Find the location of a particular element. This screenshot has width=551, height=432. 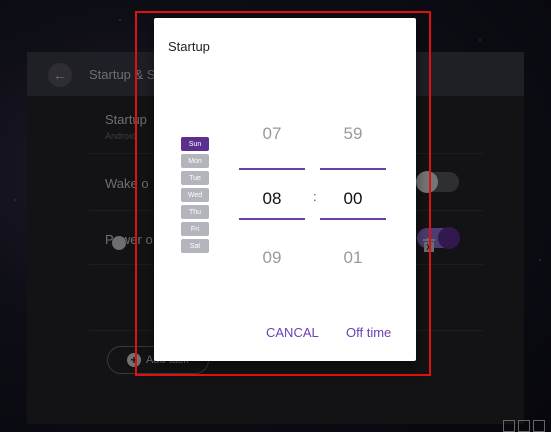

day-chip-fri: Fri is located at coordinates (195, 229).